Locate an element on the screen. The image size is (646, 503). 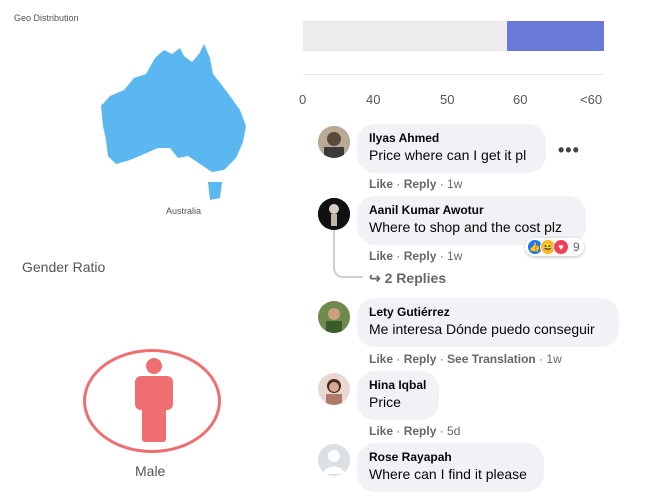
reply-thread-line is located at coordinates (348, 254).